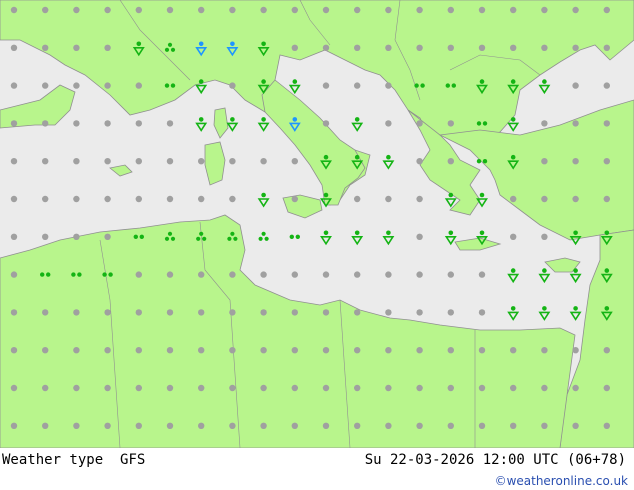 The width and height of the screenshot is (634, 490). What do you see at coordinates (561, 481) in the screenshot?
I see `credit-link: ©weatheronline.co.uk` at bounding box center [561, 481].